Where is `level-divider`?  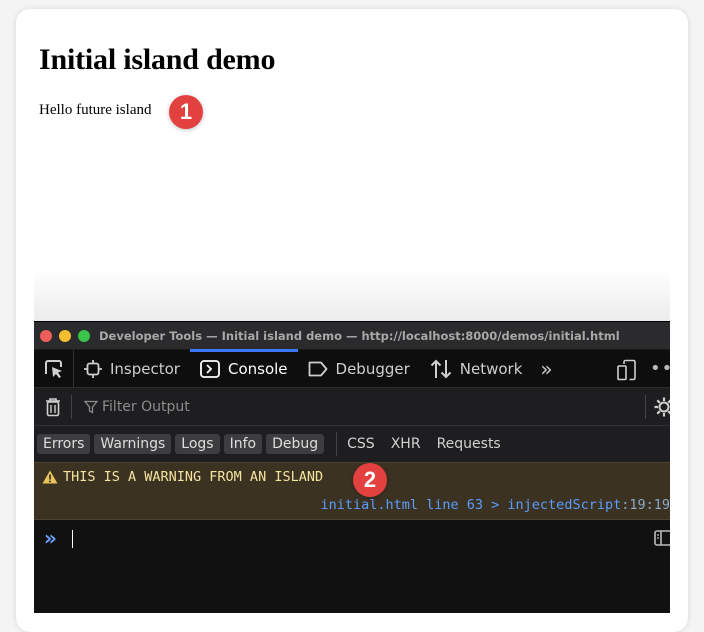 level-divider is located at coordinates (337, 444).